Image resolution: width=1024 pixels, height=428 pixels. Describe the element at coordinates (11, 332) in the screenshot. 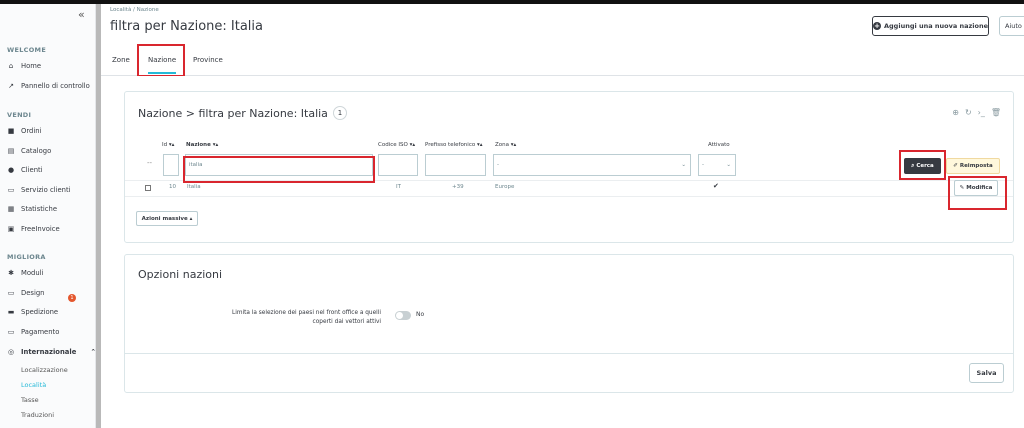

I see `card-icon: ▭` at that location.